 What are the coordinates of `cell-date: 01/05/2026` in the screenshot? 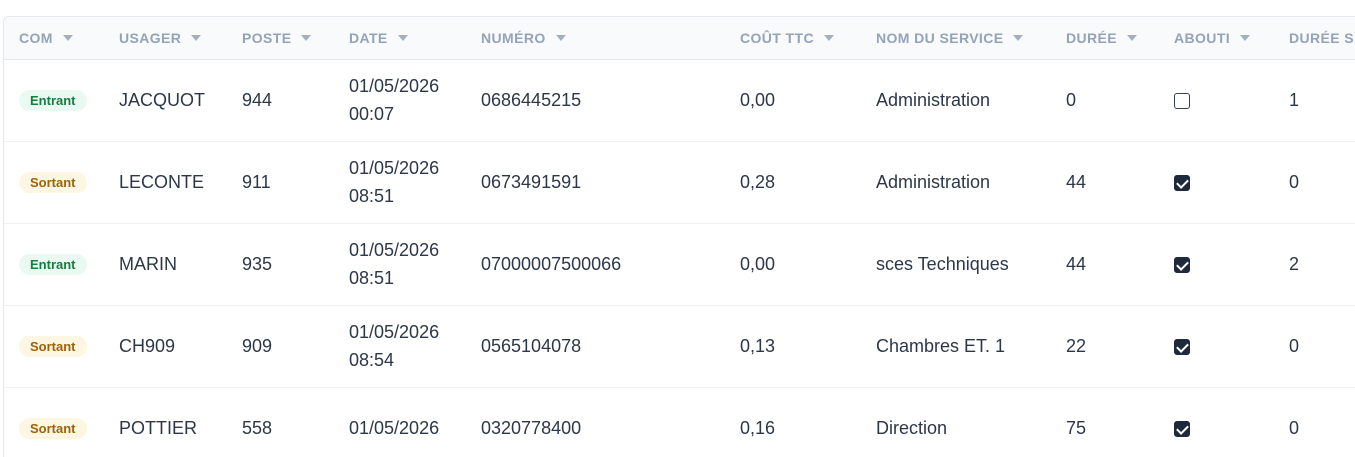 It's located at (415, 422).